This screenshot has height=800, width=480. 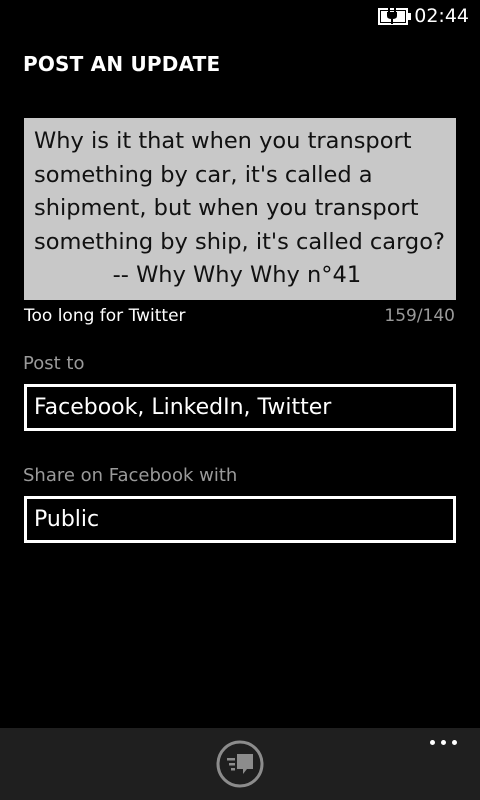 What do you see at coordinates (419, 316) in the screenshot?
I see `character-counter: 159/140` at bounding box center [419, 316].